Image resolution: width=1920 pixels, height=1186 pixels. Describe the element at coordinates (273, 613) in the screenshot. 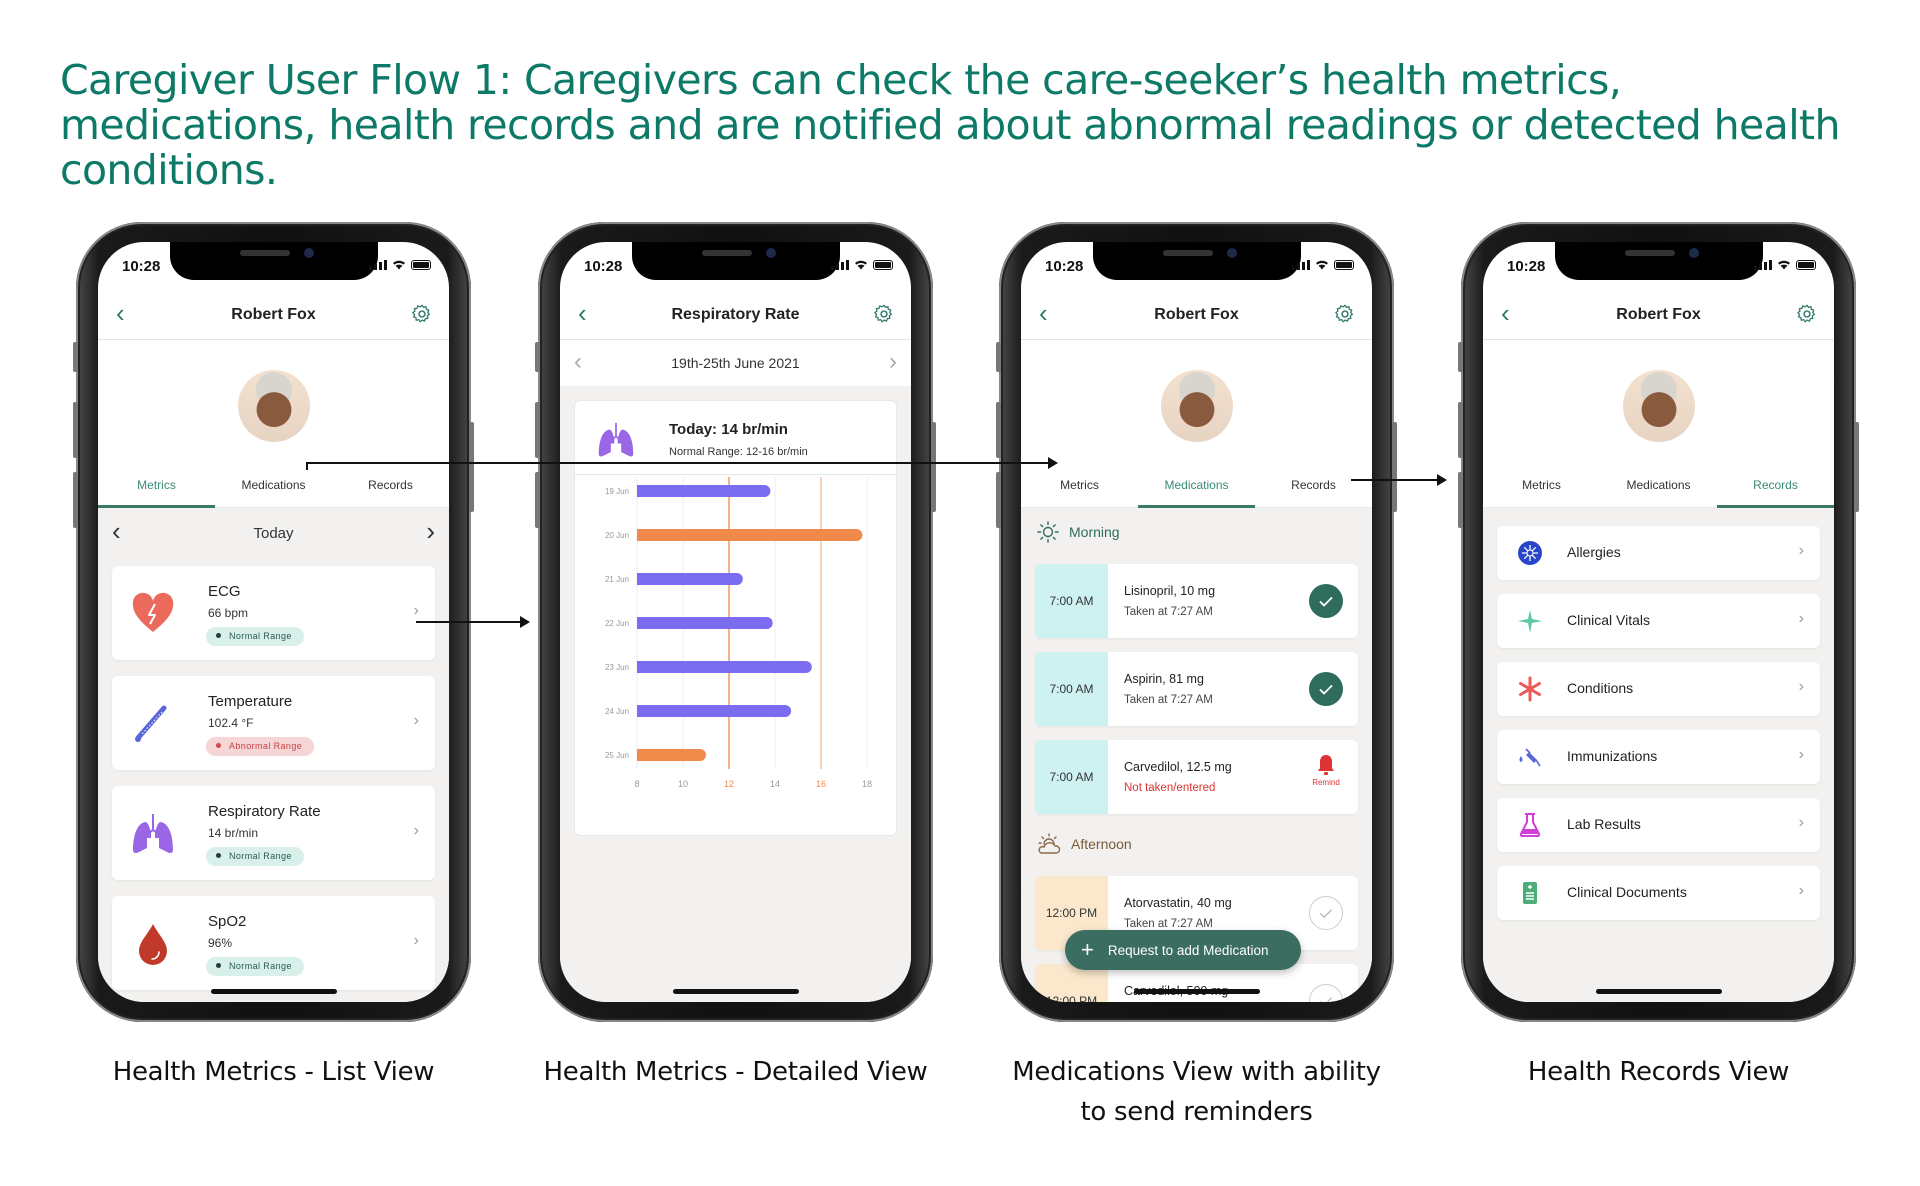

I see `metric-card-ecg: ECG 66 bpm Normal Range ›` at that location.